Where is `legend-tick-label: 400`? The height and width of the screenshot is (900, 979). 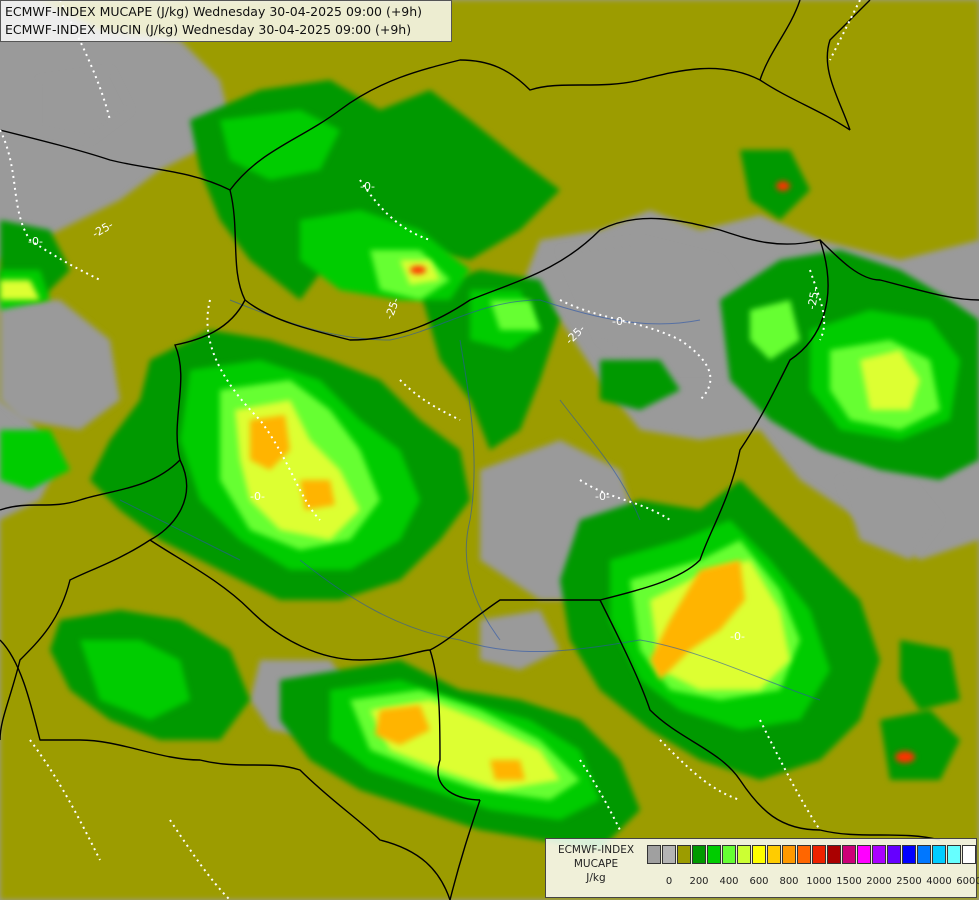
legend-tick-label: 400 is located at coordinates (729, 881).